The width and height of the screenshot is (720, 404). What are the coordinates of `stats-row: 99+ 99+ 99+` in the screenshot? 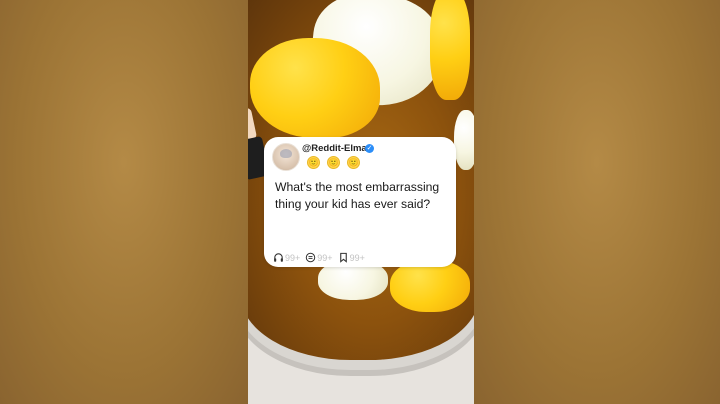 It's located at (319, 257).